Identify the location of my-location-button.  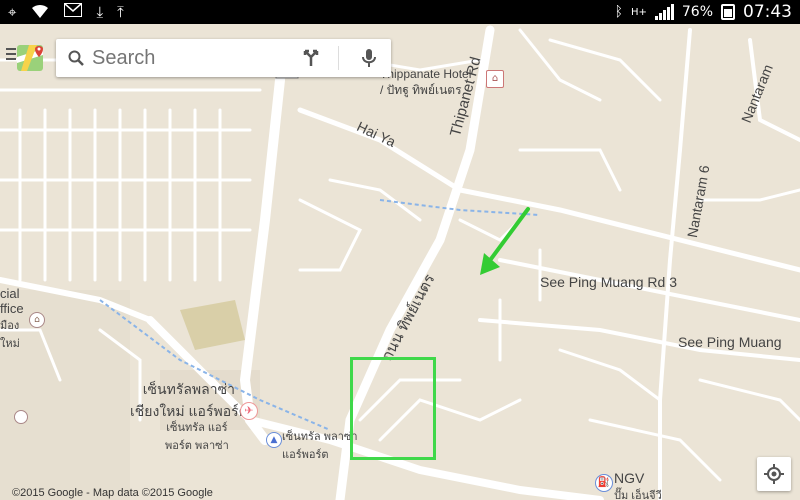
(774, 474).